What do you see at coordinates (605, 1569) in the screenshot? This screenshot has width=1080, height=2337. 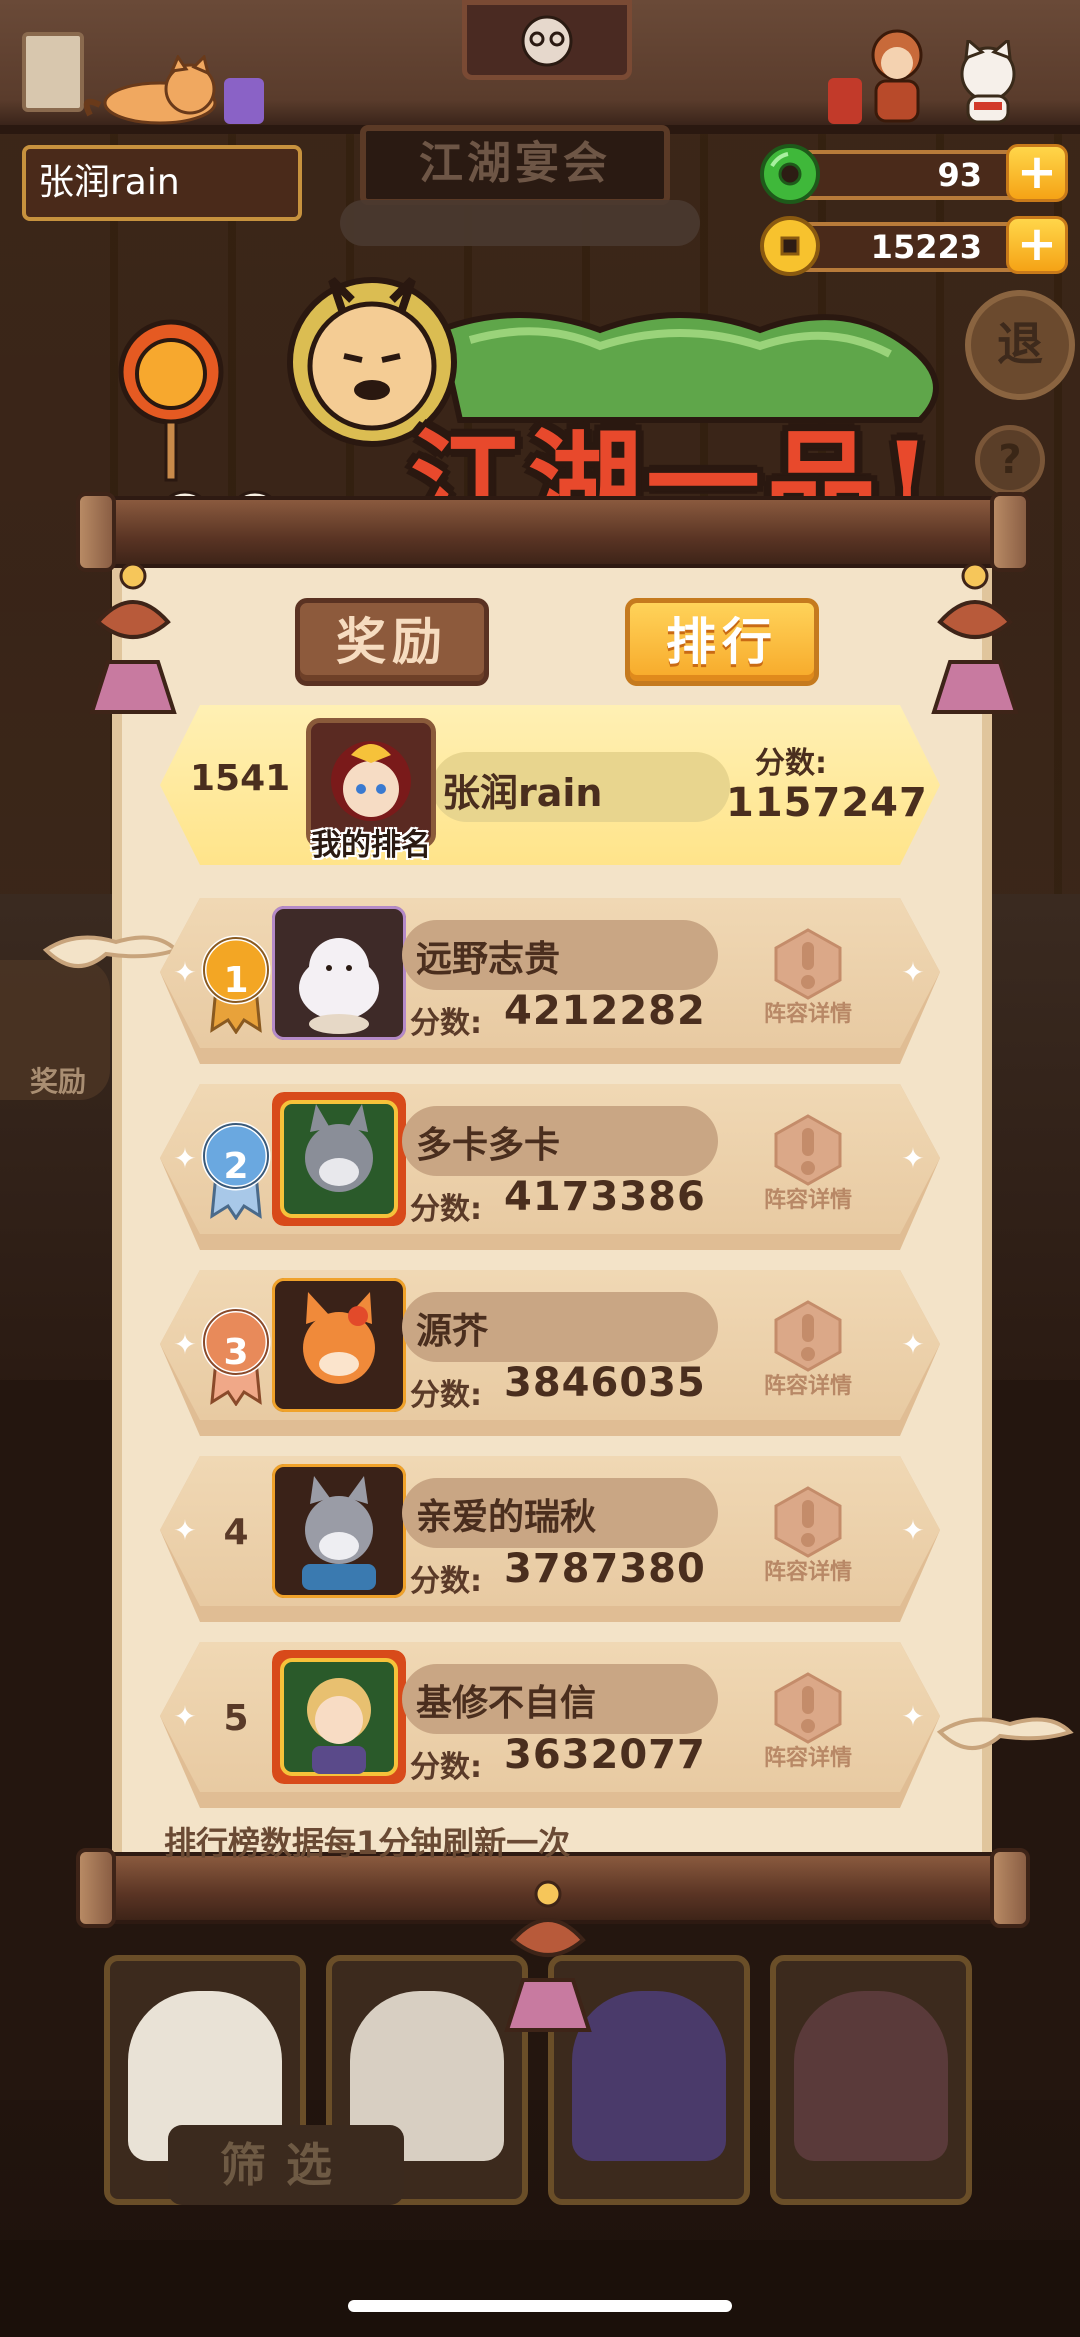 I see `score-value: 3787380` at bounding box center [605, 1569].